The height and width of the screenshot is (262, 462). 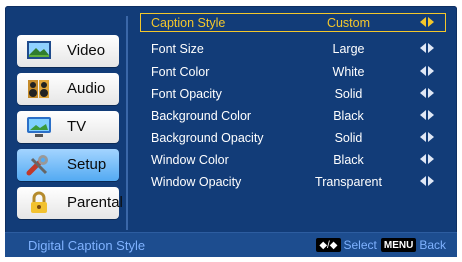 What do you see at coordinates (87, 245) in the screenshot?
I see `footer-title: Digital Caption Style` at bounding box center [87, 245].